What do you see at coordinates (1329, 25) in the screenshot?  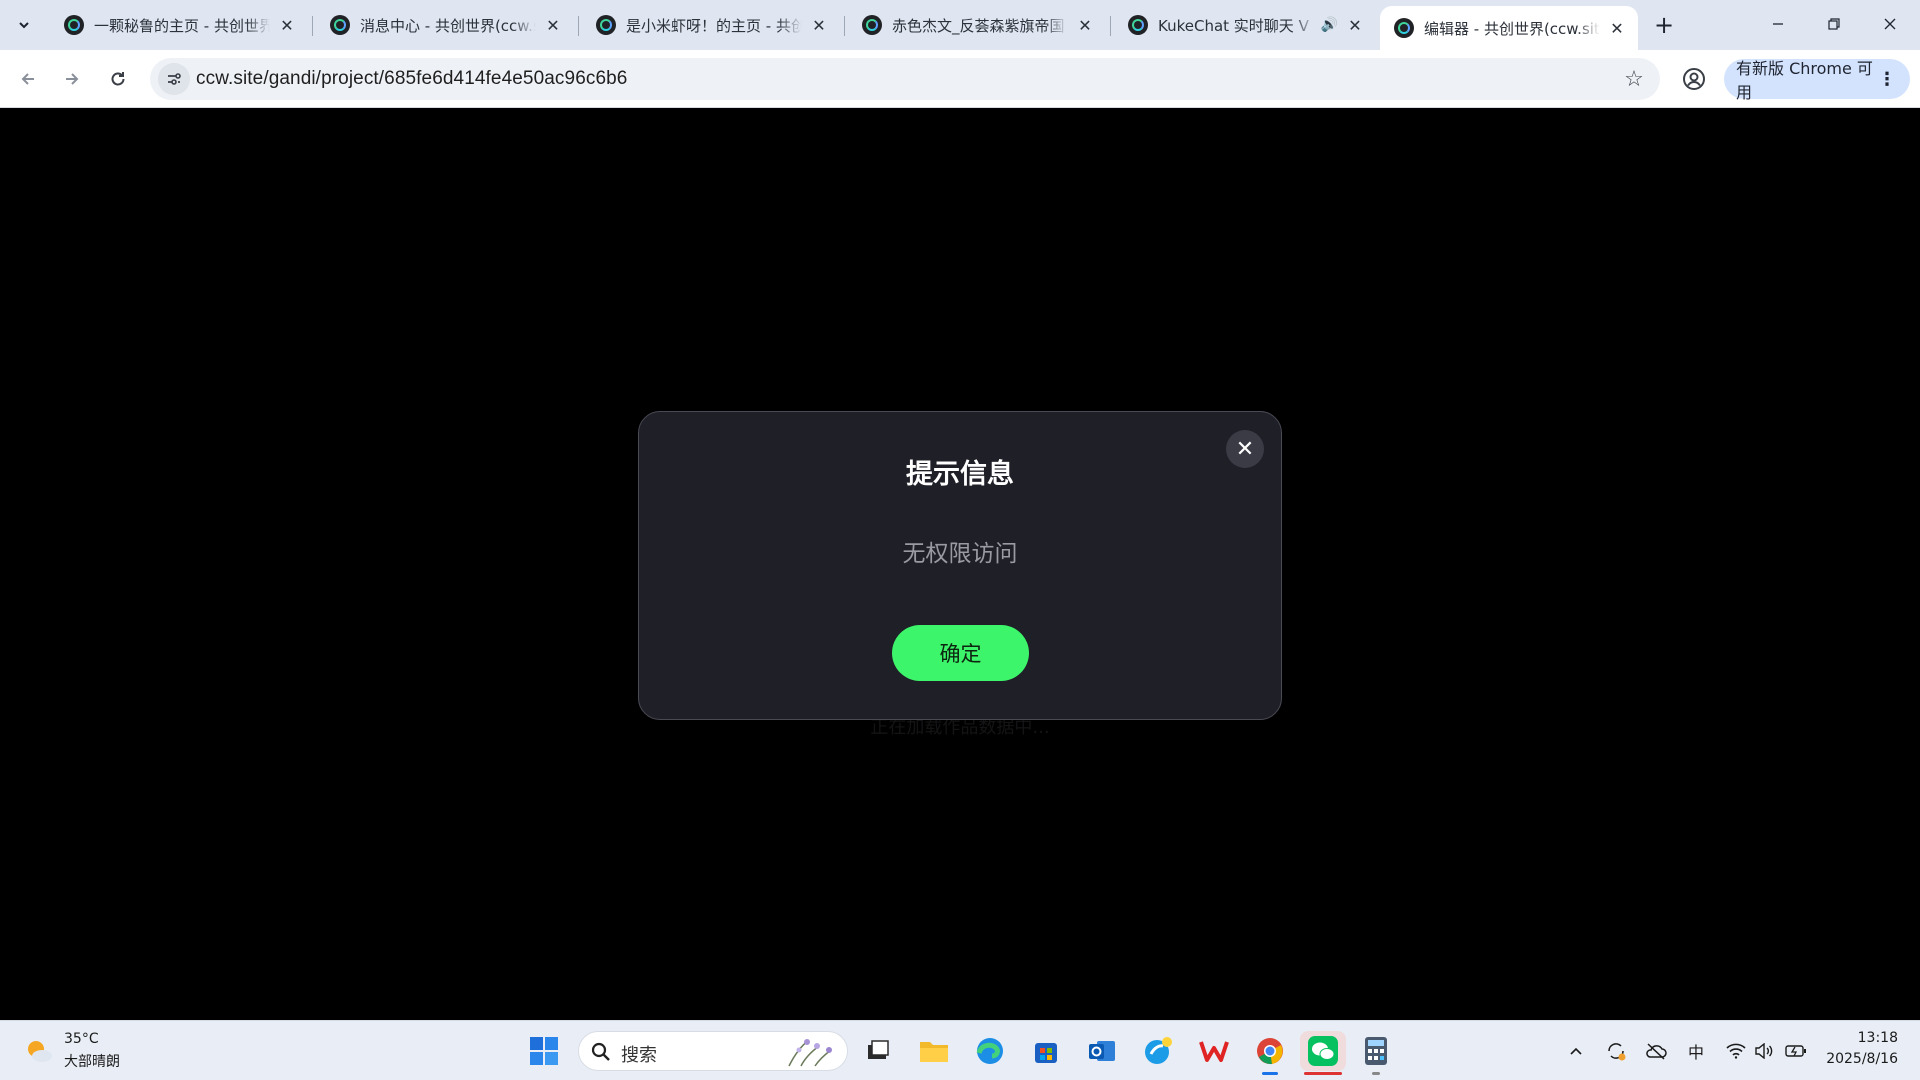 I see `speaker-icon: 🔊` at bounding box center [1329, 25].